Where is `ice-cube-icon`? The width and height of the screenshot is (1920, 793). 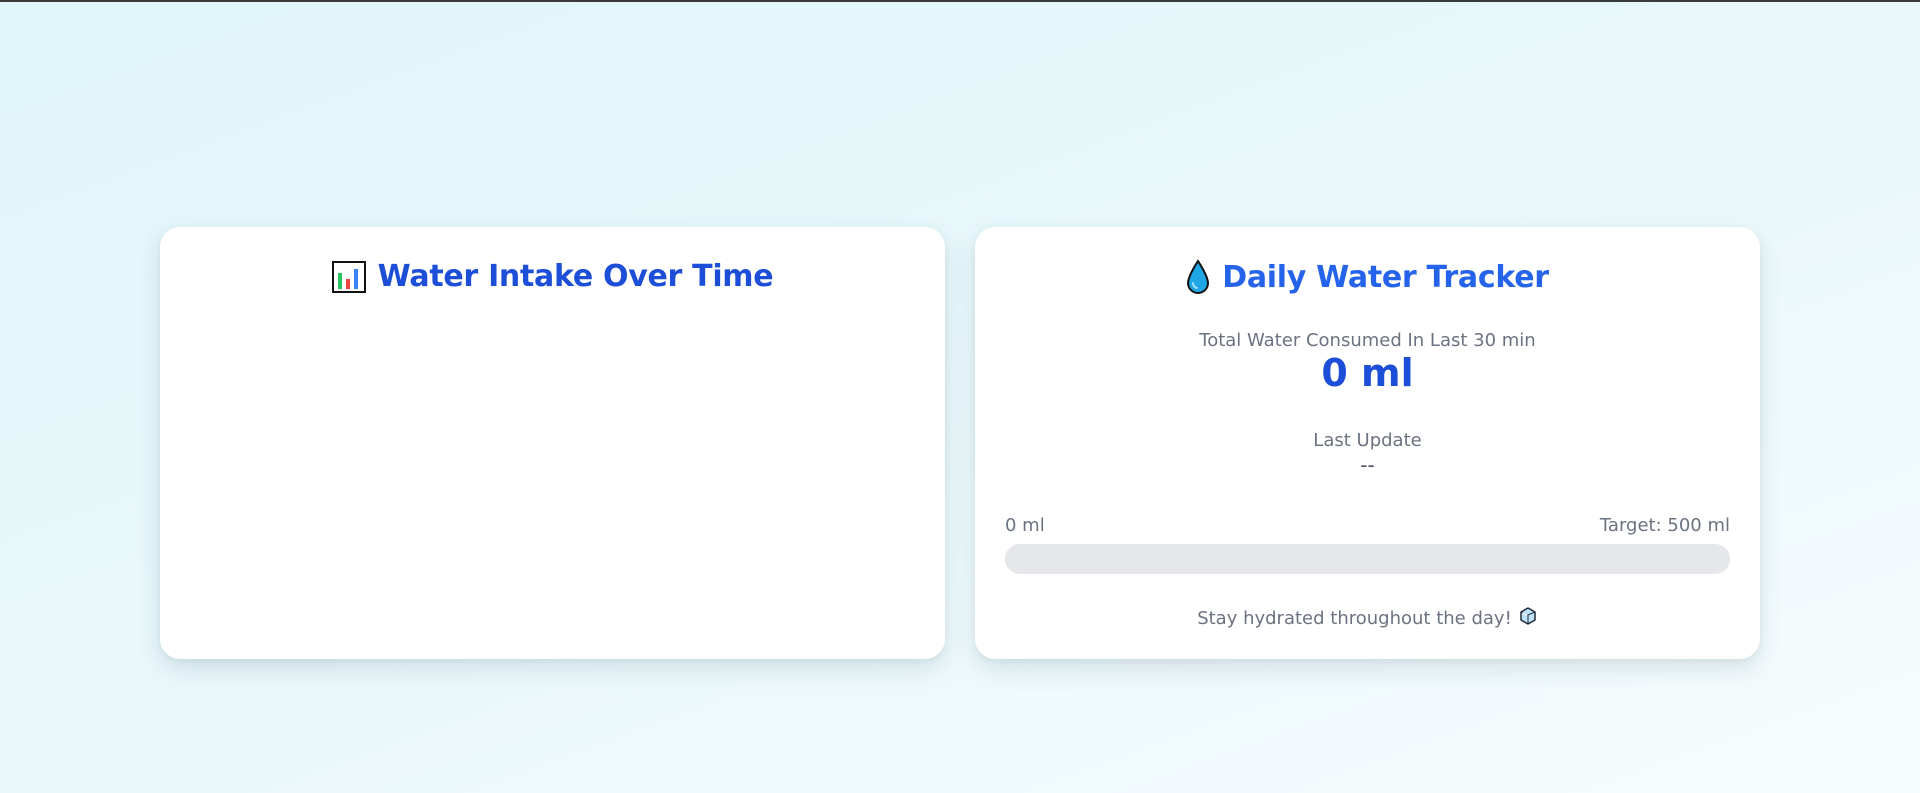 ice-cube-icon is located at coordinates (1528, 618).